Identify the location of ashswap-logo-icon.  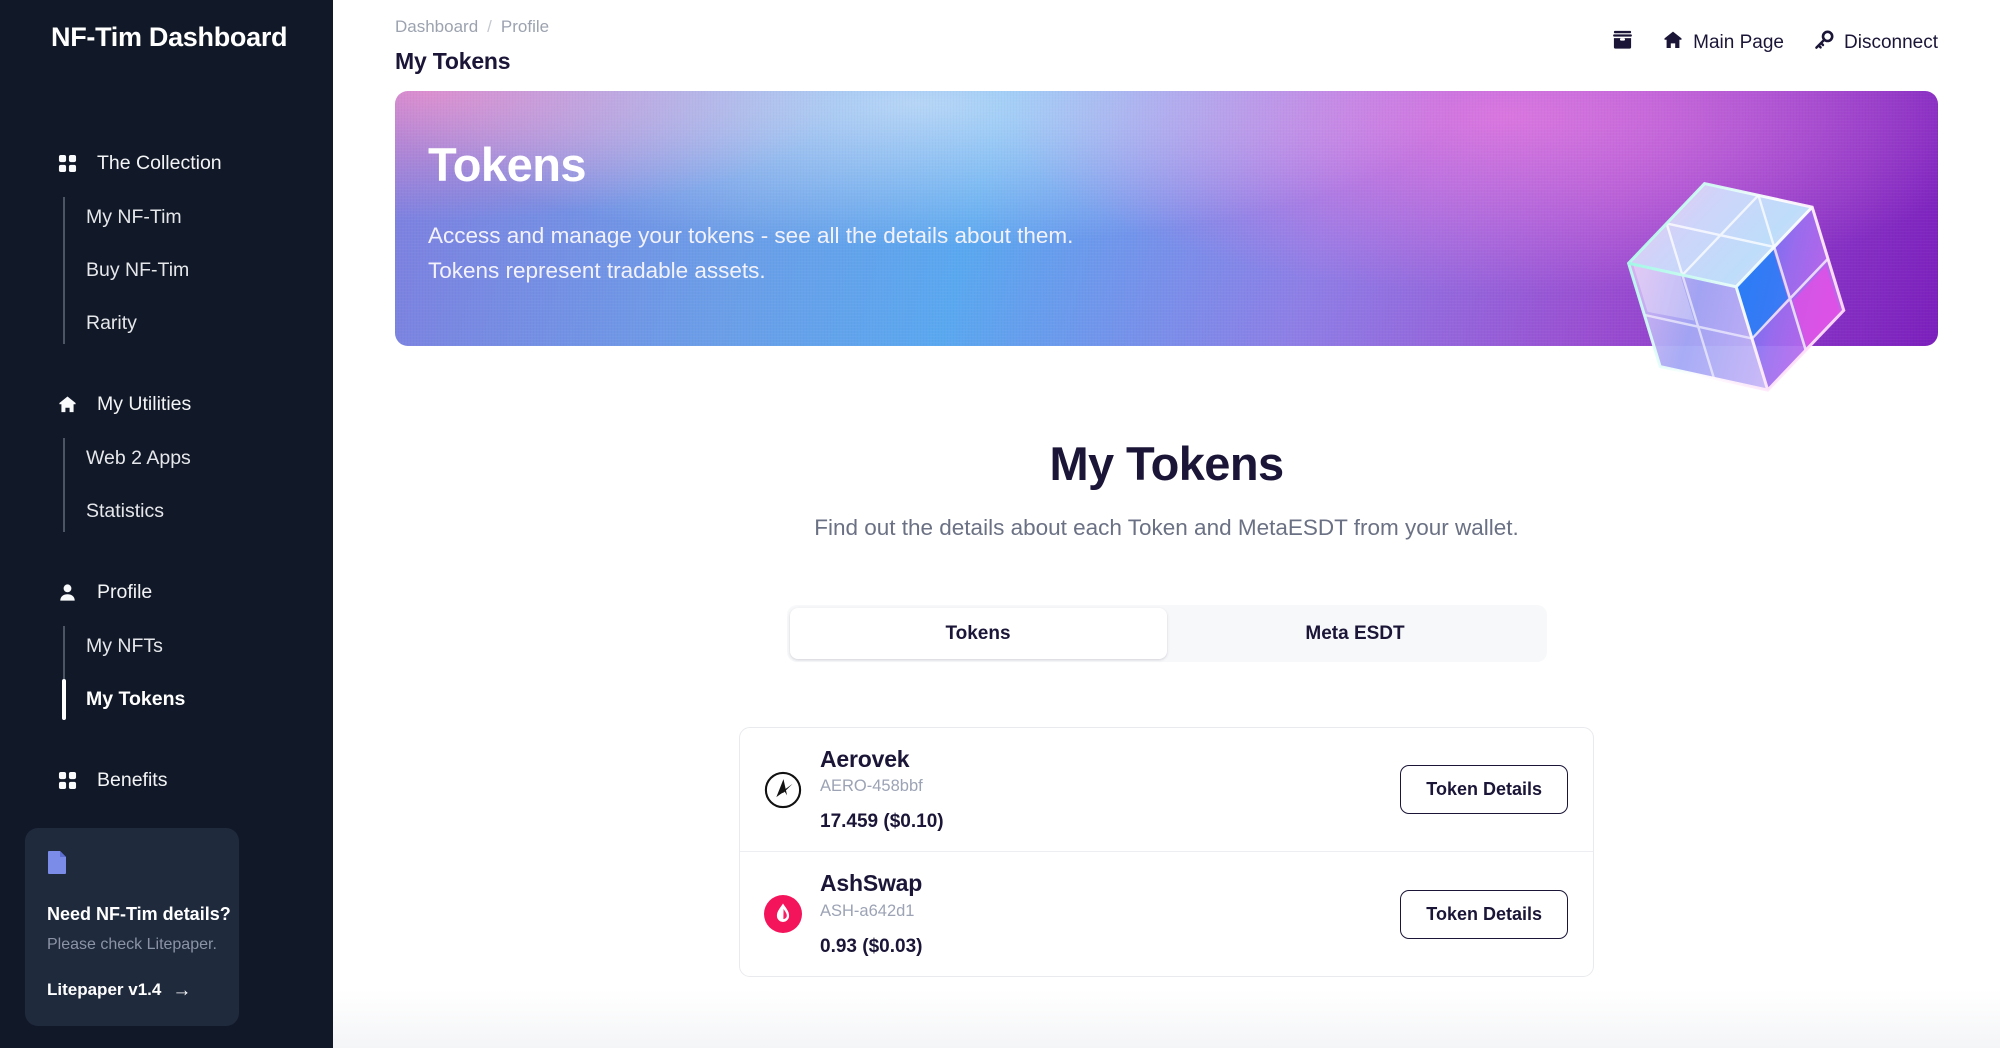
(783, 914).